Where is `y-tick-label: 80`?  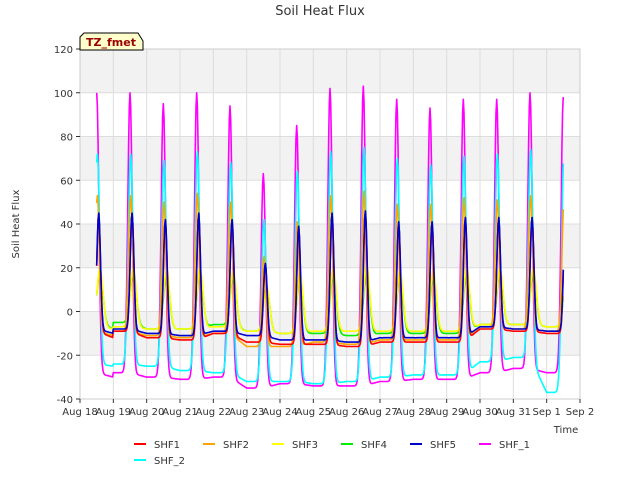 y-tick-label: 80 is located at coordinates (66, 138).